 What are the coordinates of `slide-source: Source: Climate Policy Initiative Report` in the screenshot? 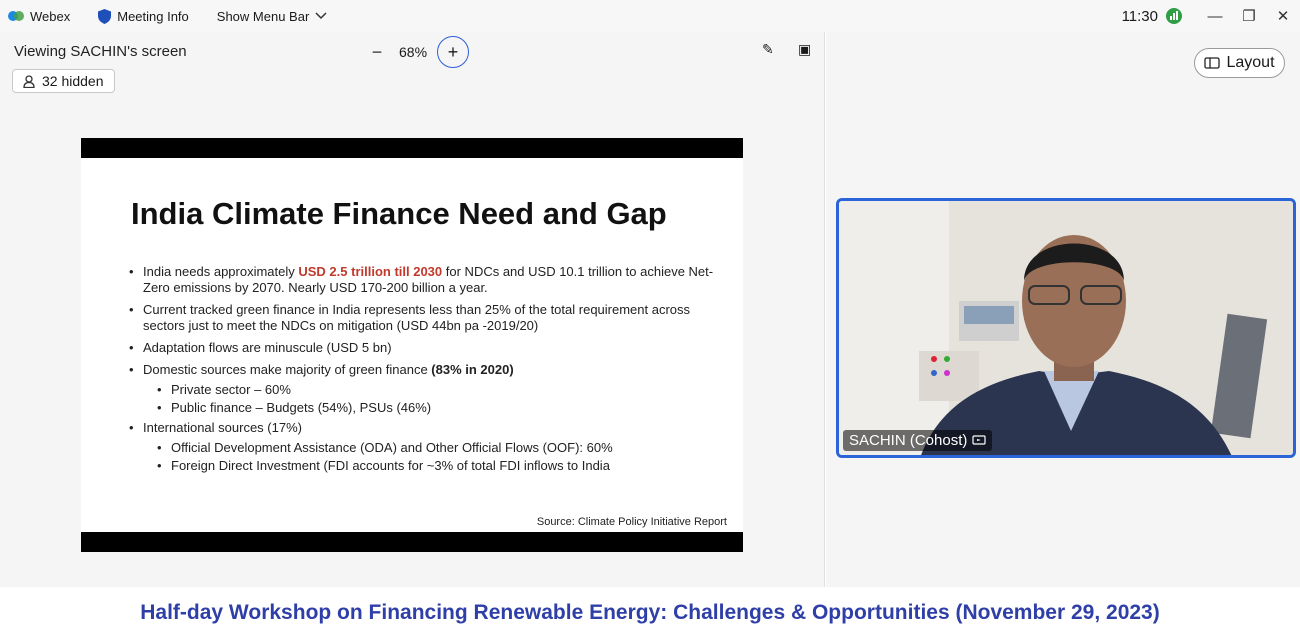 It's located at (631, 522).